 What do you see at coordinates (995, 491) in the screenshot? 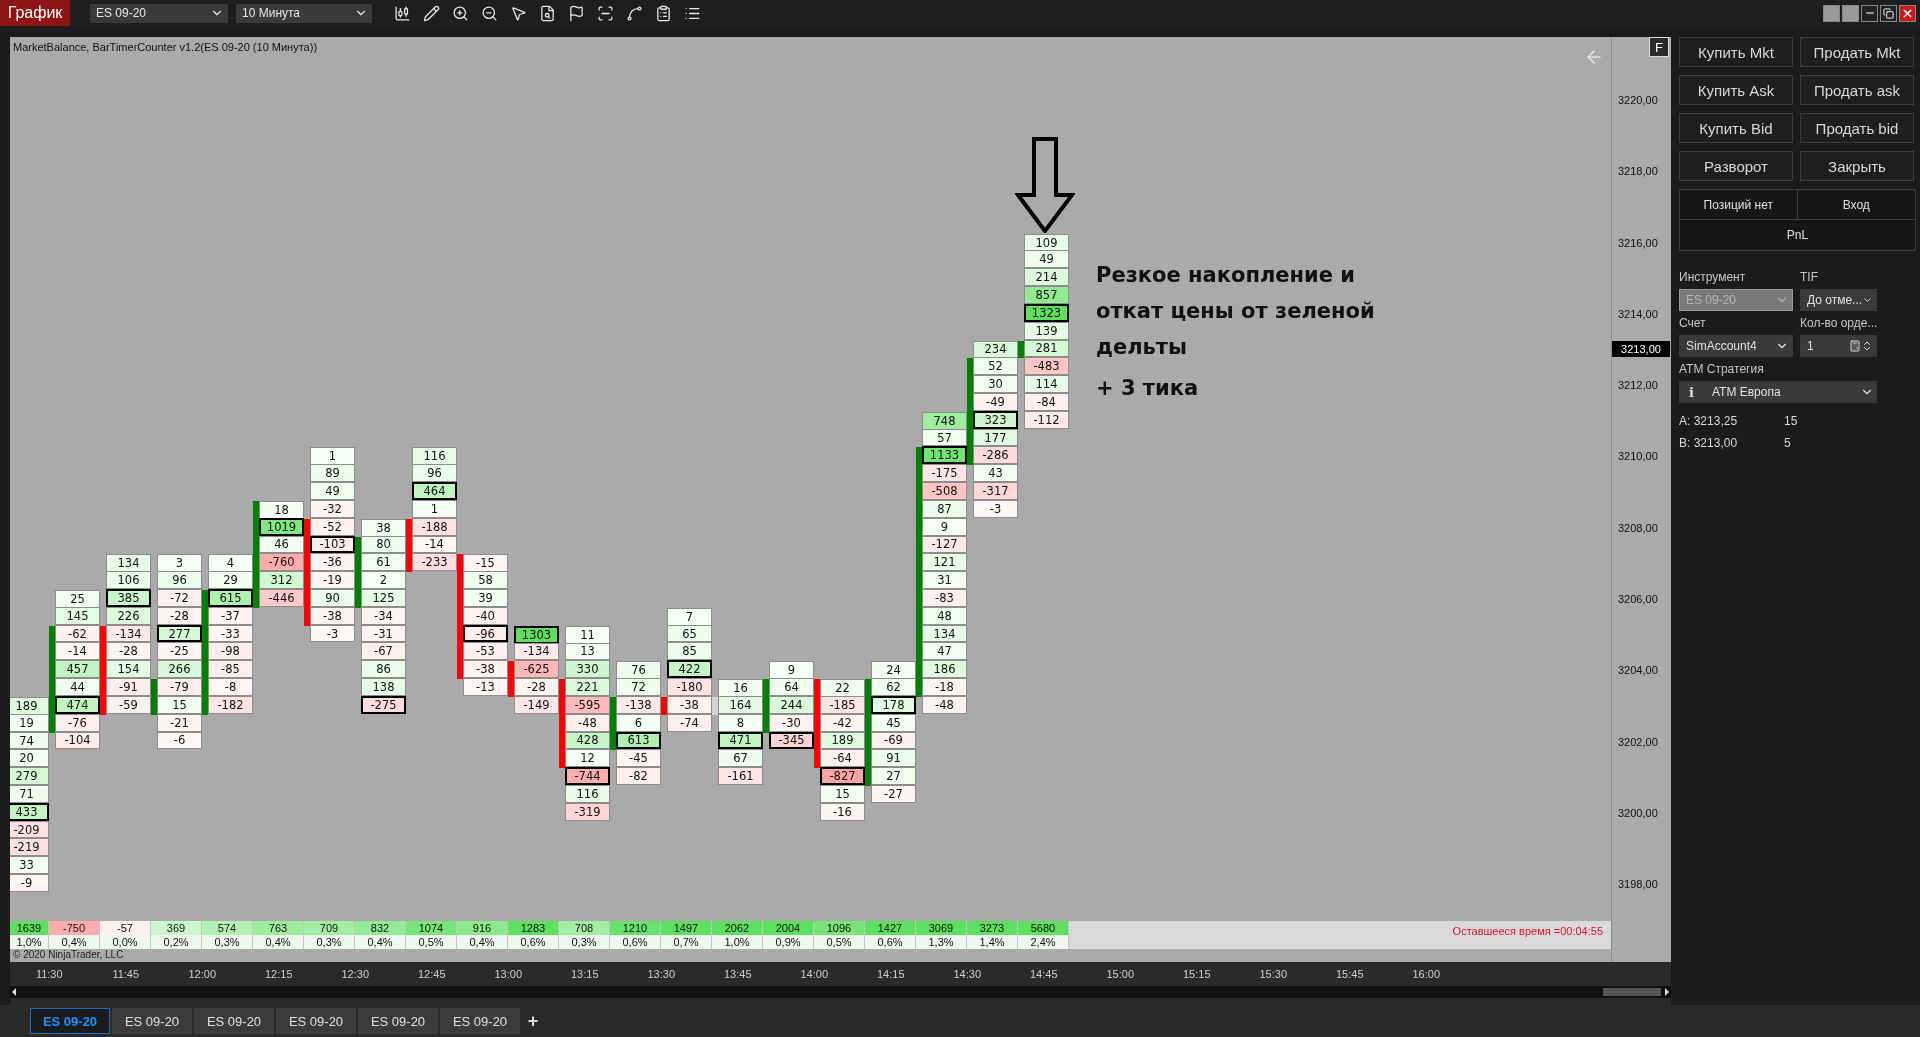
I see `delta-cell: -317` at bounding box center [995, 491].